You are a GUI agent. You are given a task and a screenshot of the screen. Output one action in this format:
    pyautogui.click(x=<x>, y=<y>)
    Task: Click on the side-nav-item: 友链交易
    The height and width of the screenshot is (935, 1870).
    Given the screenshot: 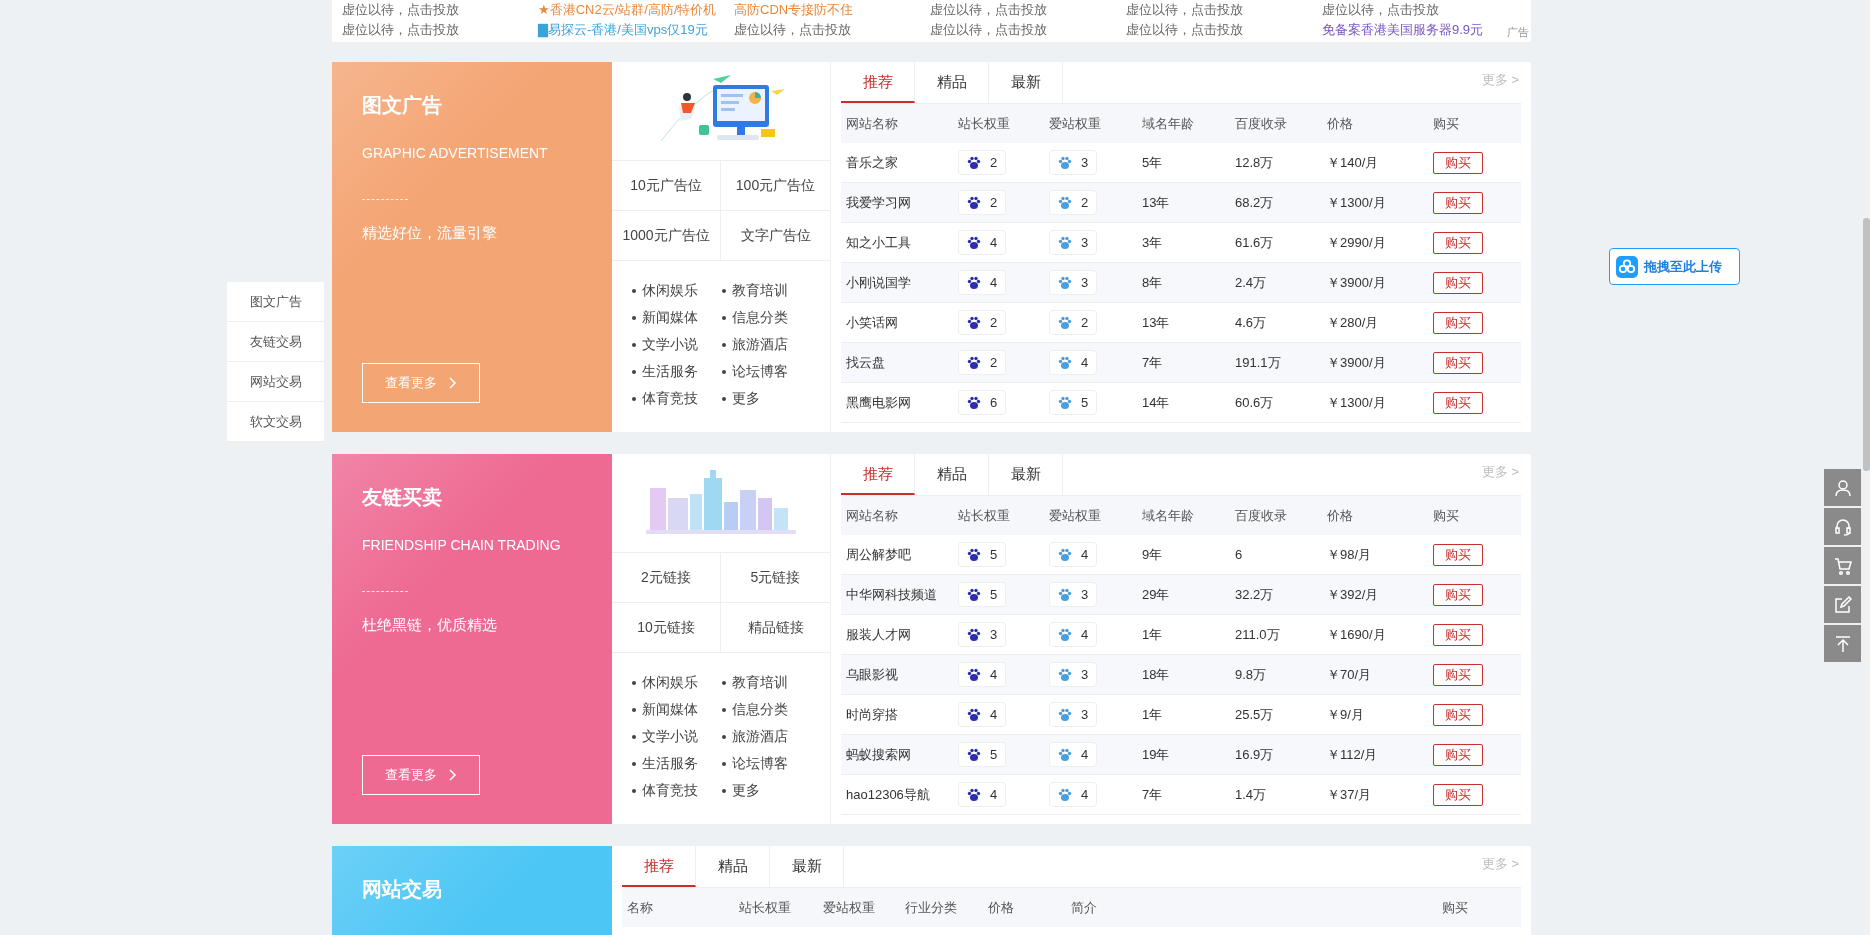 What is the action you would take?
    pyautogui.click(x=275, y=342)
    